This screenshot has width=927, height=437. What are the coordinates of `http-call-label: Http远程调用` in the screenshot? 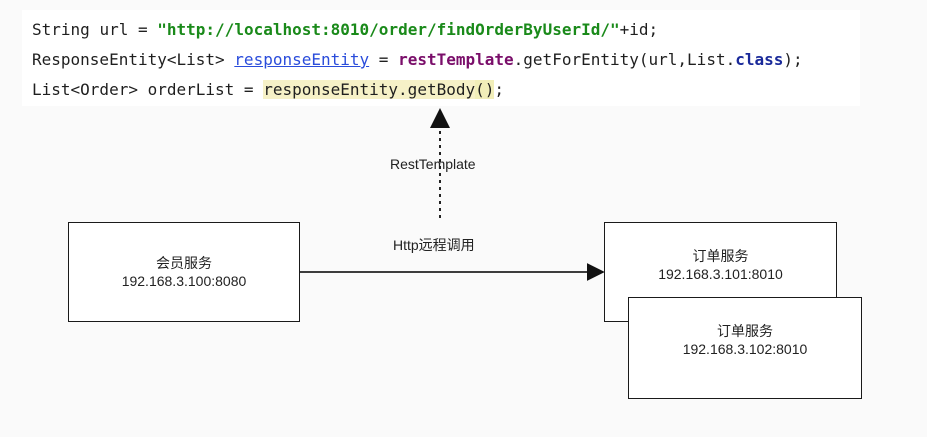 It's located at (434, 245).